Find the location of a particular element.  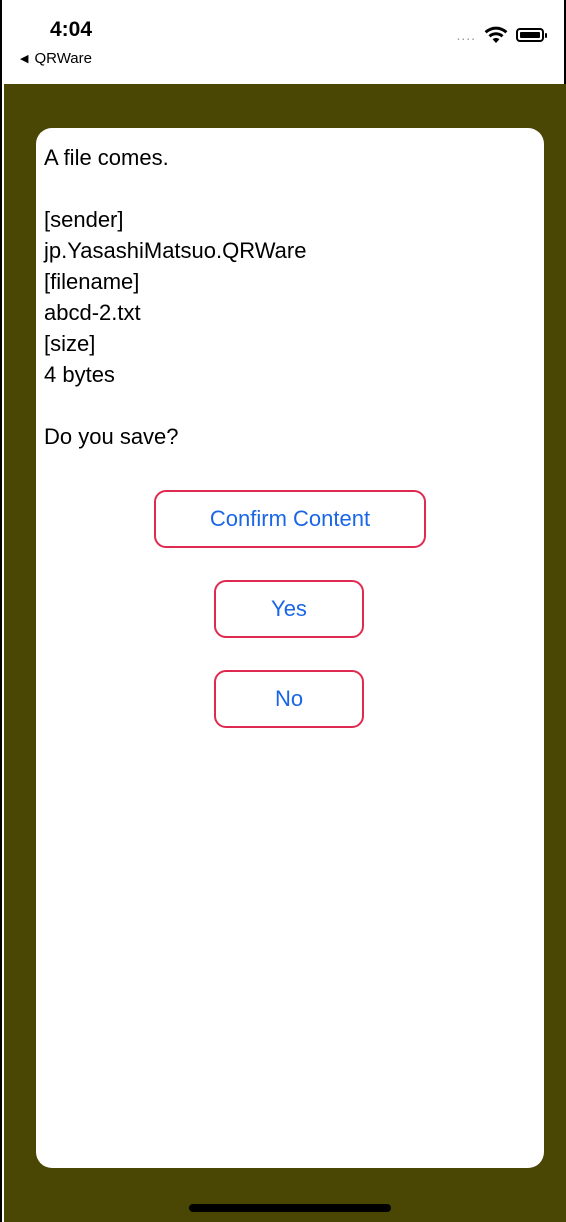

yes-button: Yes is located at coordinates (289, 609).